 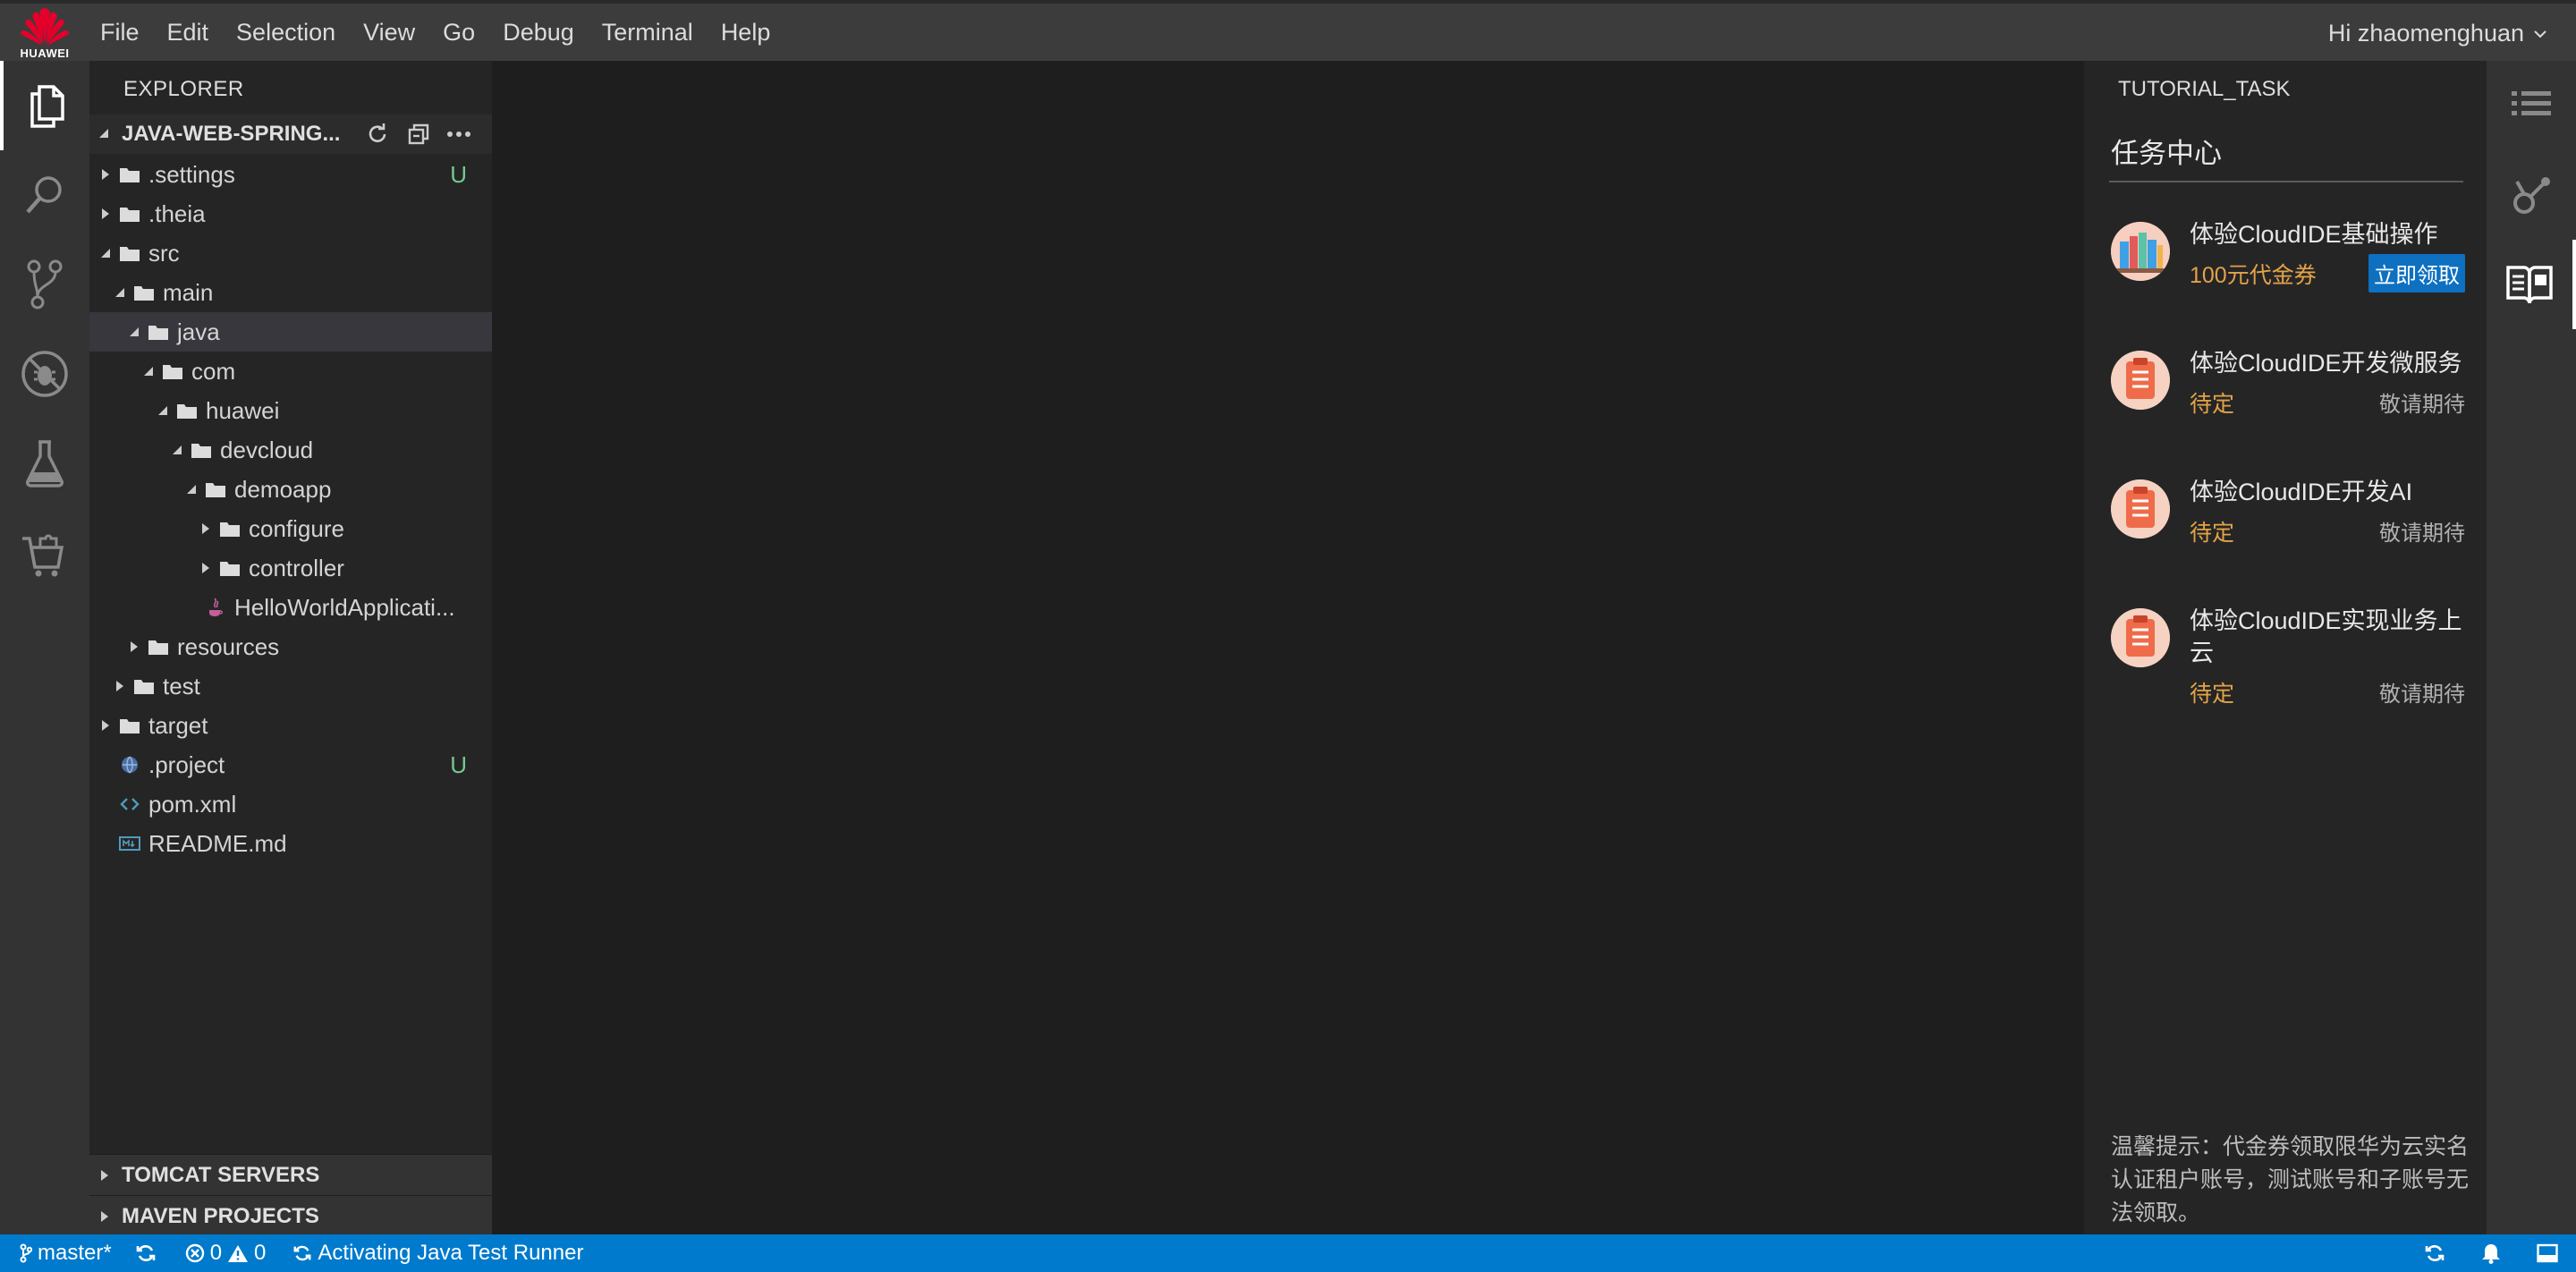 What do you see at coordinates (290, 764) in the screenshot?
I see `tree-file: .project U` at bounding box center [290, 764].